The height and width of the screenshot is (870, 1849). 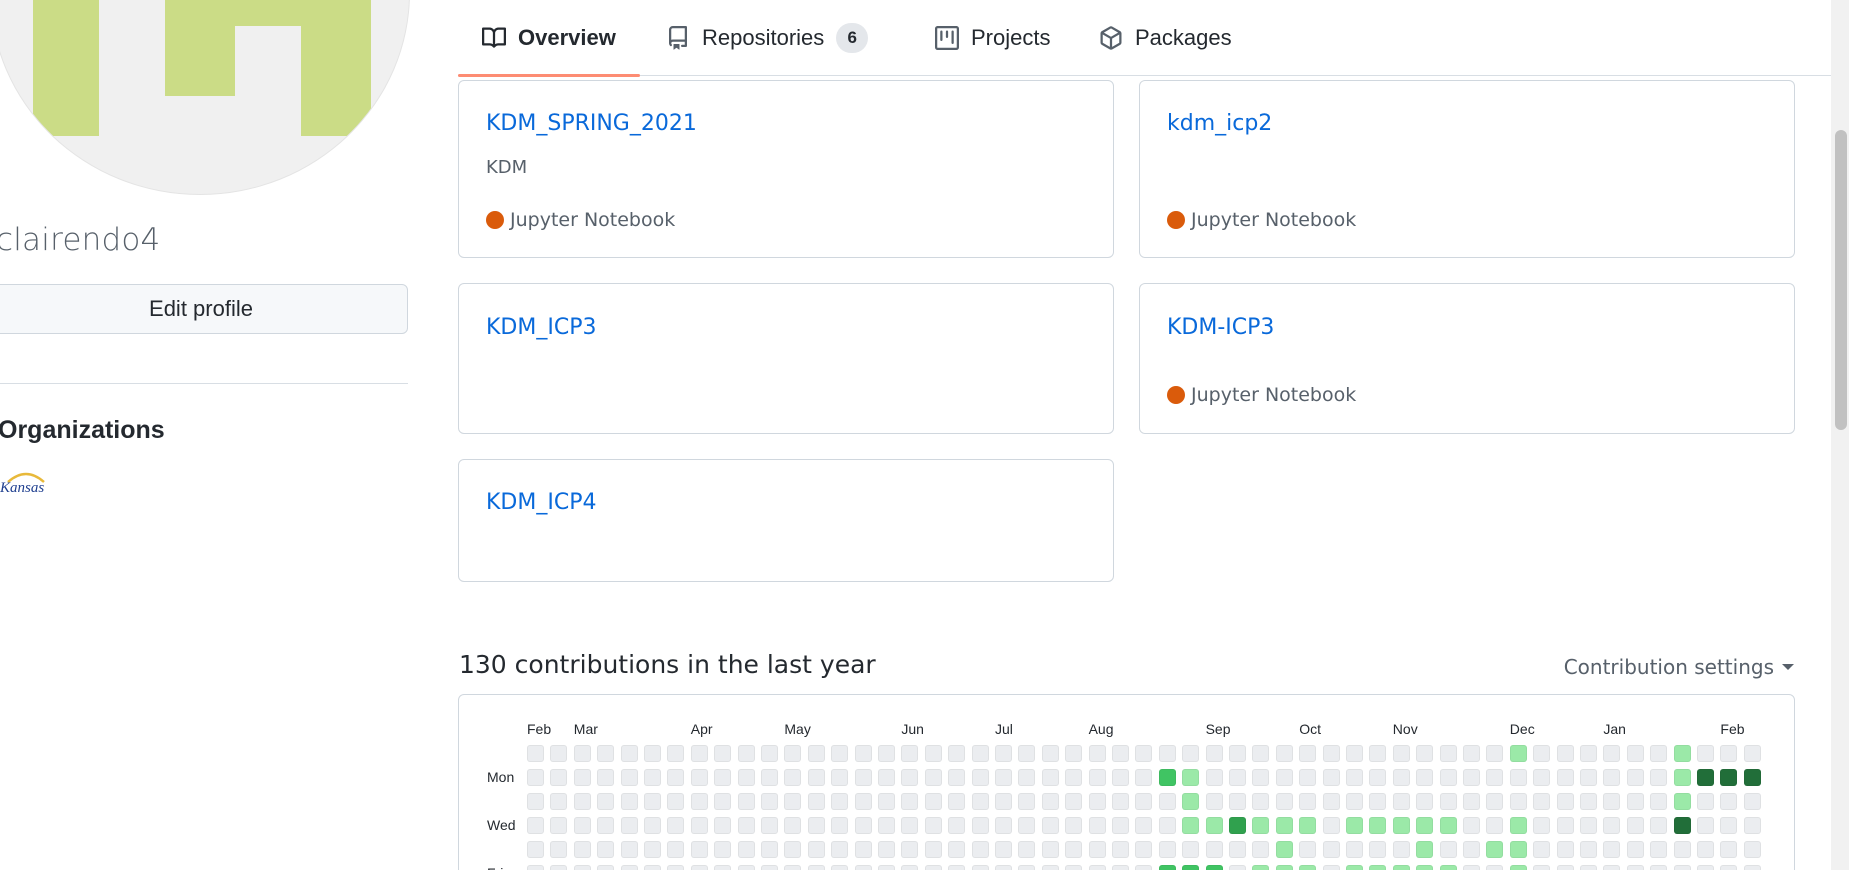 What do you see at coordinates (591, 123) in the screenshot?
I see `repo-link: KDM_SPRING_2021` at bounding box center [591, 123].